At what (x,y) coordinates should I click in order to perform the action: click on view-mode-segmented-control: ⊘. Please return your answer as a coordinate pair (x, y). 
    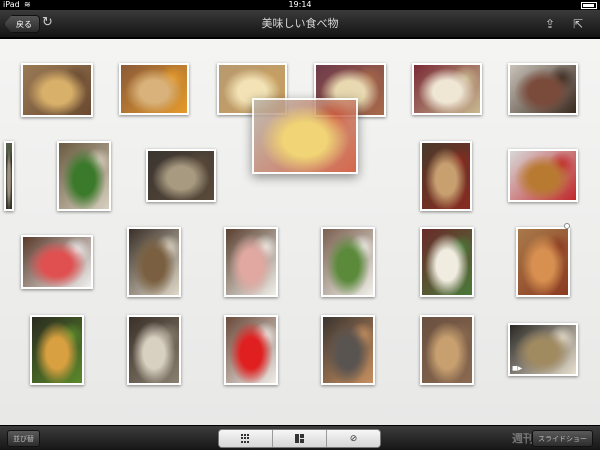
    Looking at the image, I should click on (299, 438).